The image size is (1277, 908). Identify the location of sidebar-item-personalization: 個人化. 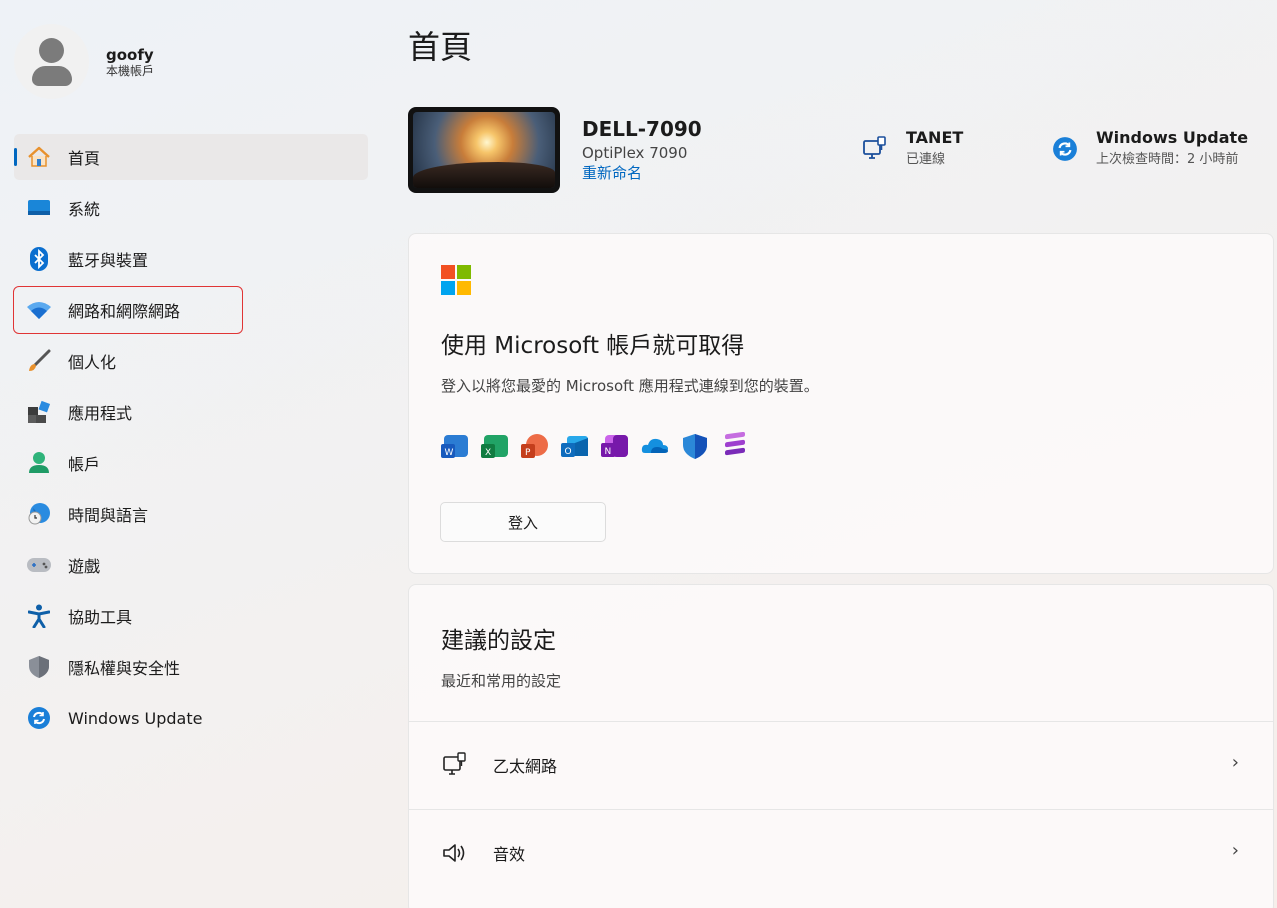
(191, 361).